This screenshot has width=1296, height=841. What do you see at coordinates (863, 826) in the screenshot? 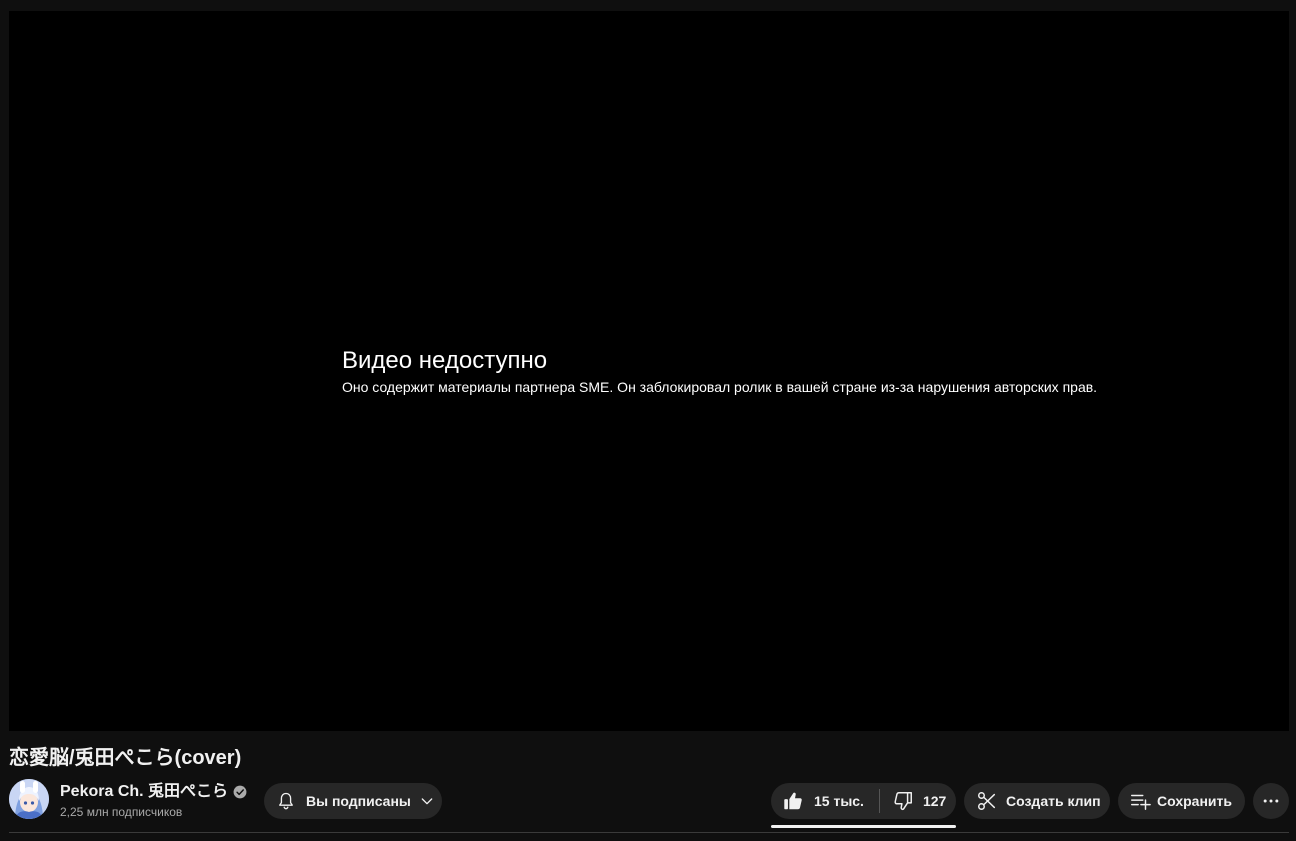
I see `like-underline` at bounding box center [863, 826].